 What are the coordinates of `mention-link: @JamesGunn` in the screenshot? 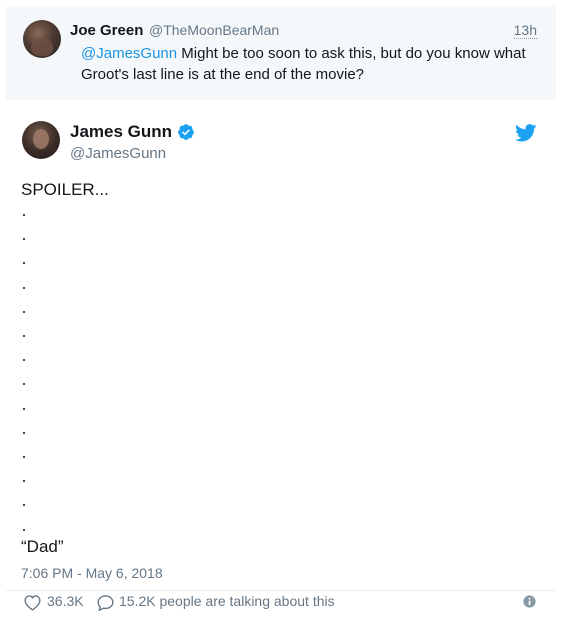 It's located at (129, 53).